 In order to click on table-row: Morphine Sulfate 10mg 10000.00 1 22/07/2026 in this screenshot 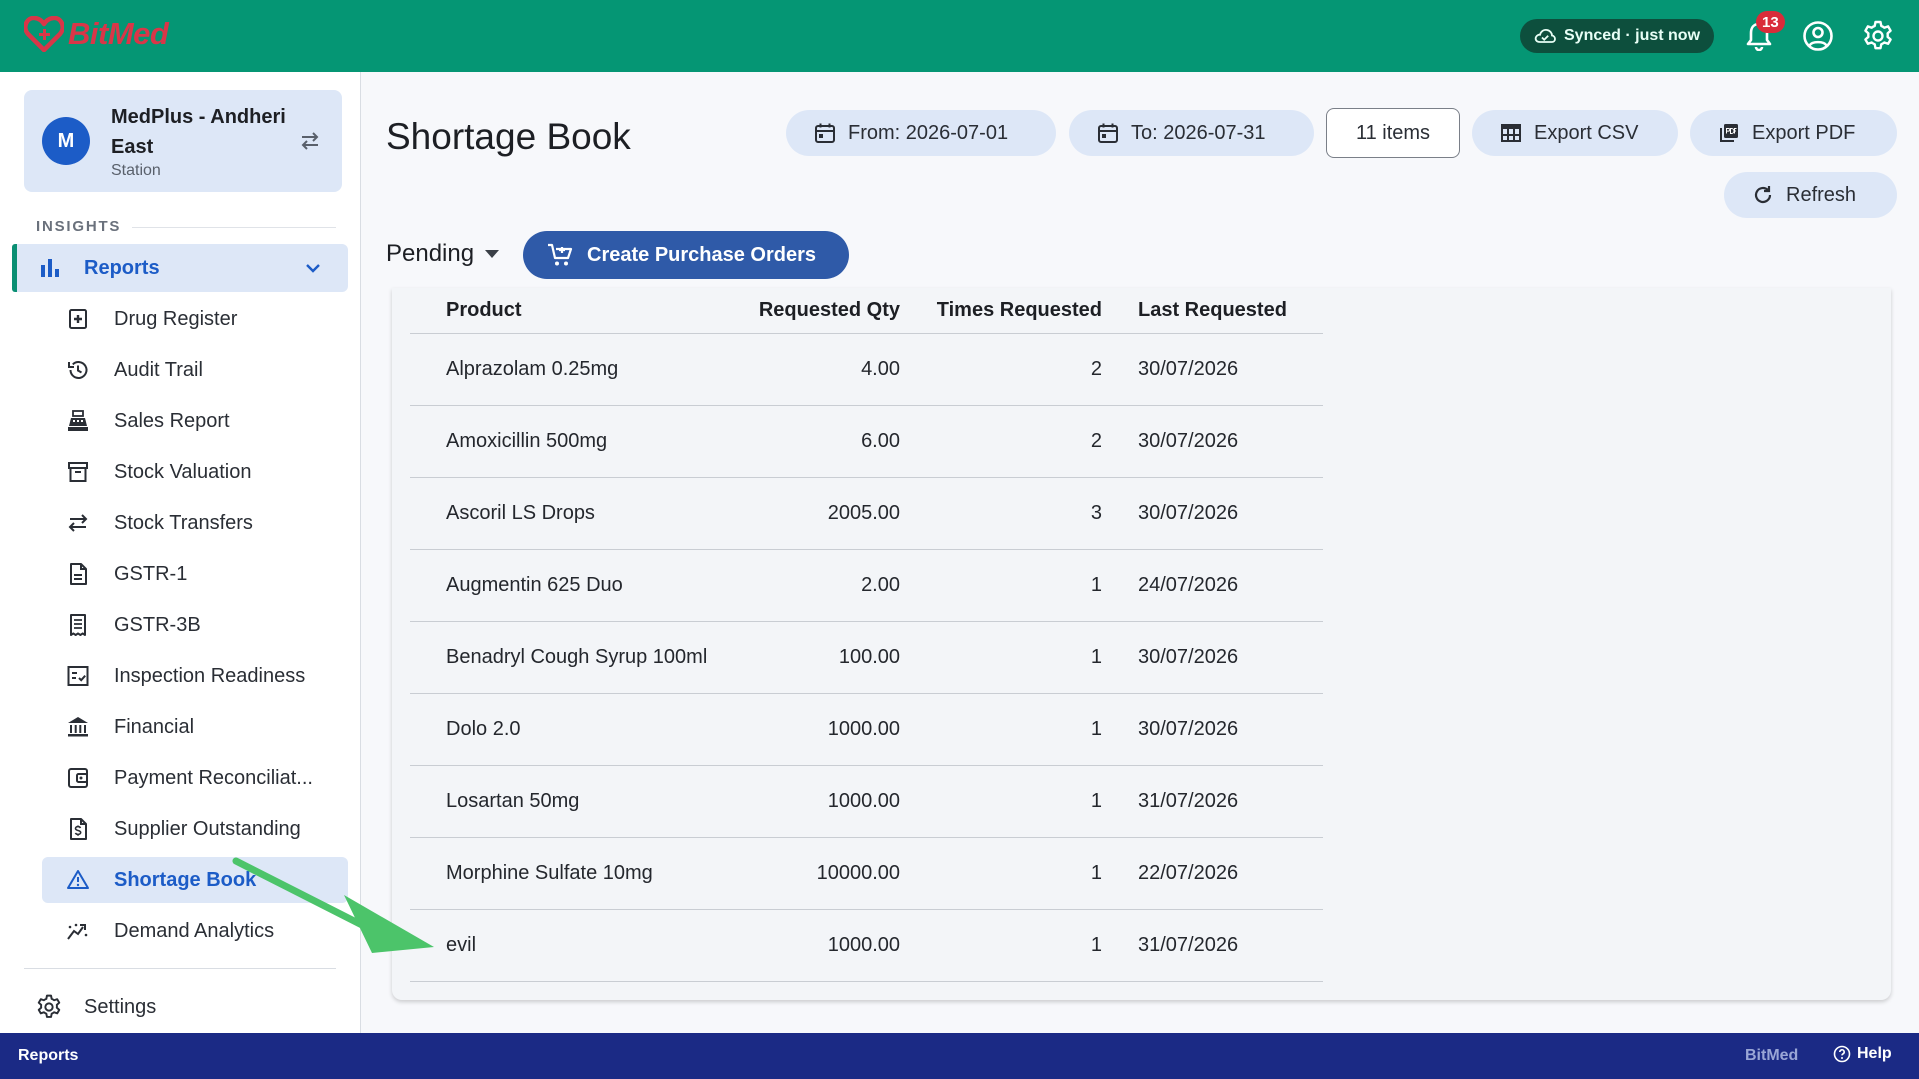, I will do `click(866, 874)`.